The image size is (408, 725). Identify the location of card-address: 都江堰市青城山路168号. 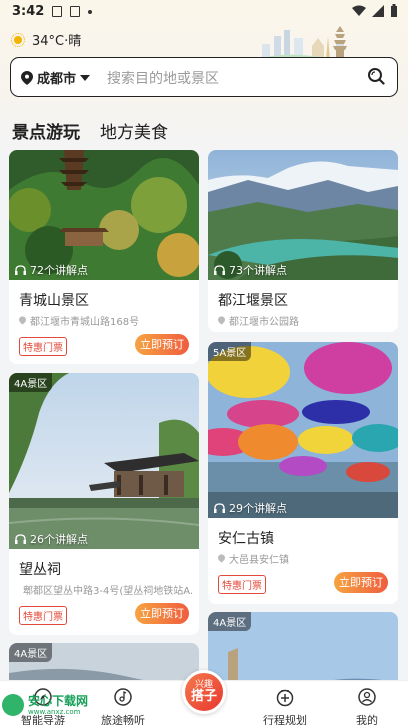
(106, 320).